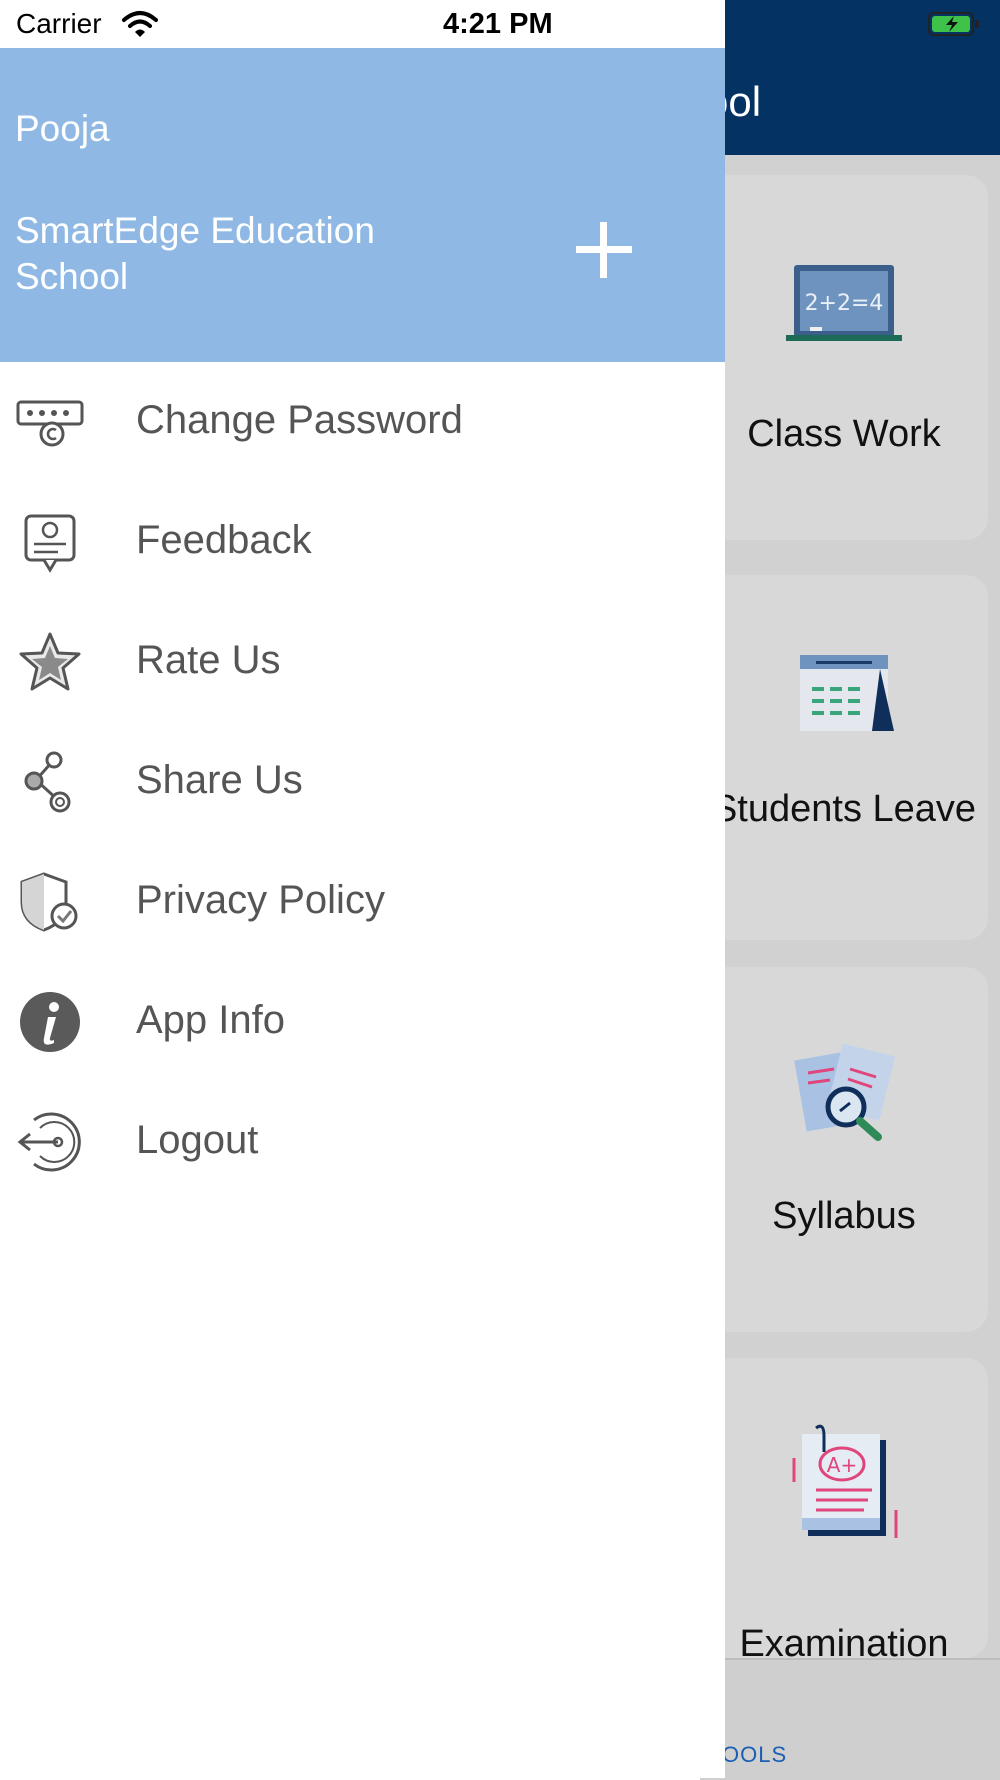 This screenshot has width=1000, height=1780. I want to click on svg-text: A+, so click(842, 1465).